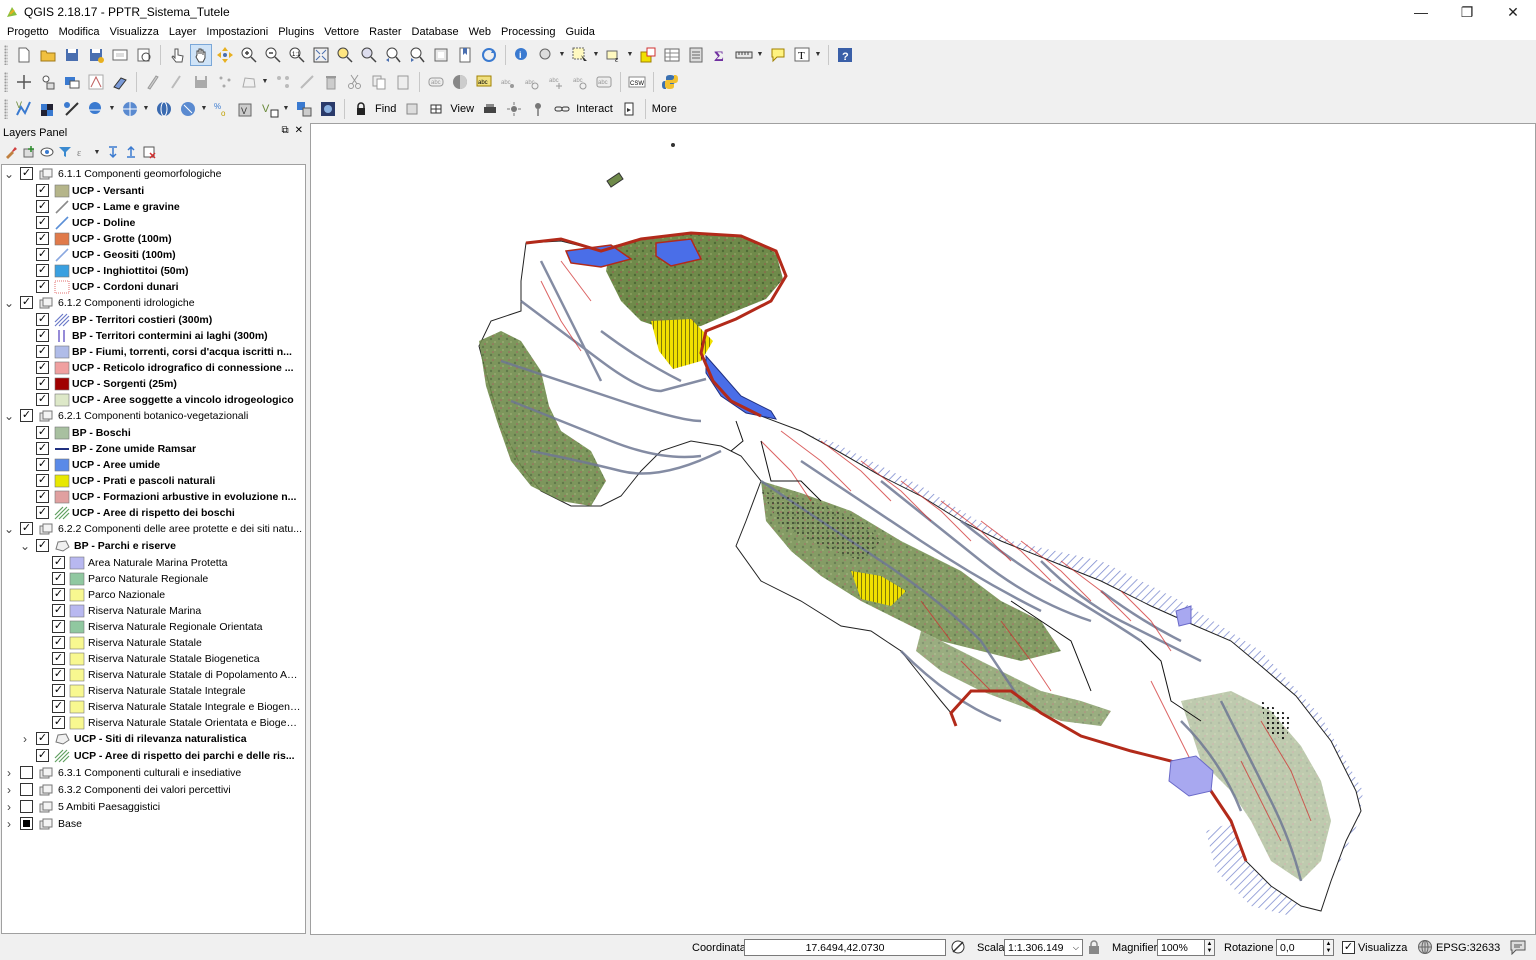  I want to click on interact-icon, so click(629, 109).